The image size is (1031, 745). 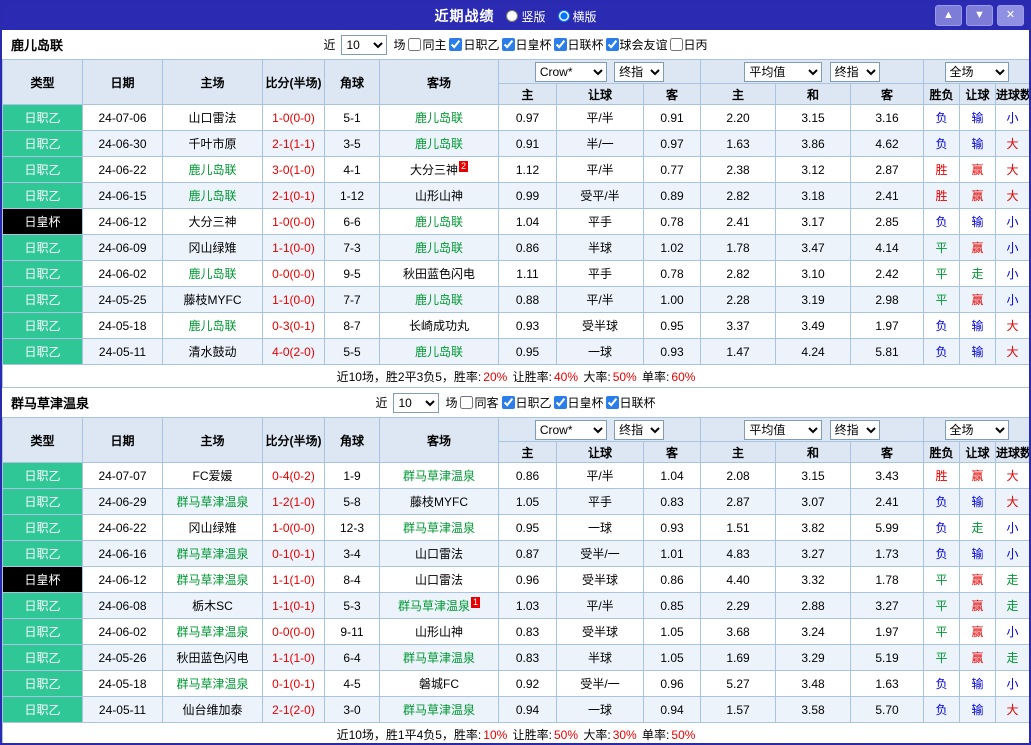 I want to click on euro-odds-cell: 2.28, so click(x=738, y=299).